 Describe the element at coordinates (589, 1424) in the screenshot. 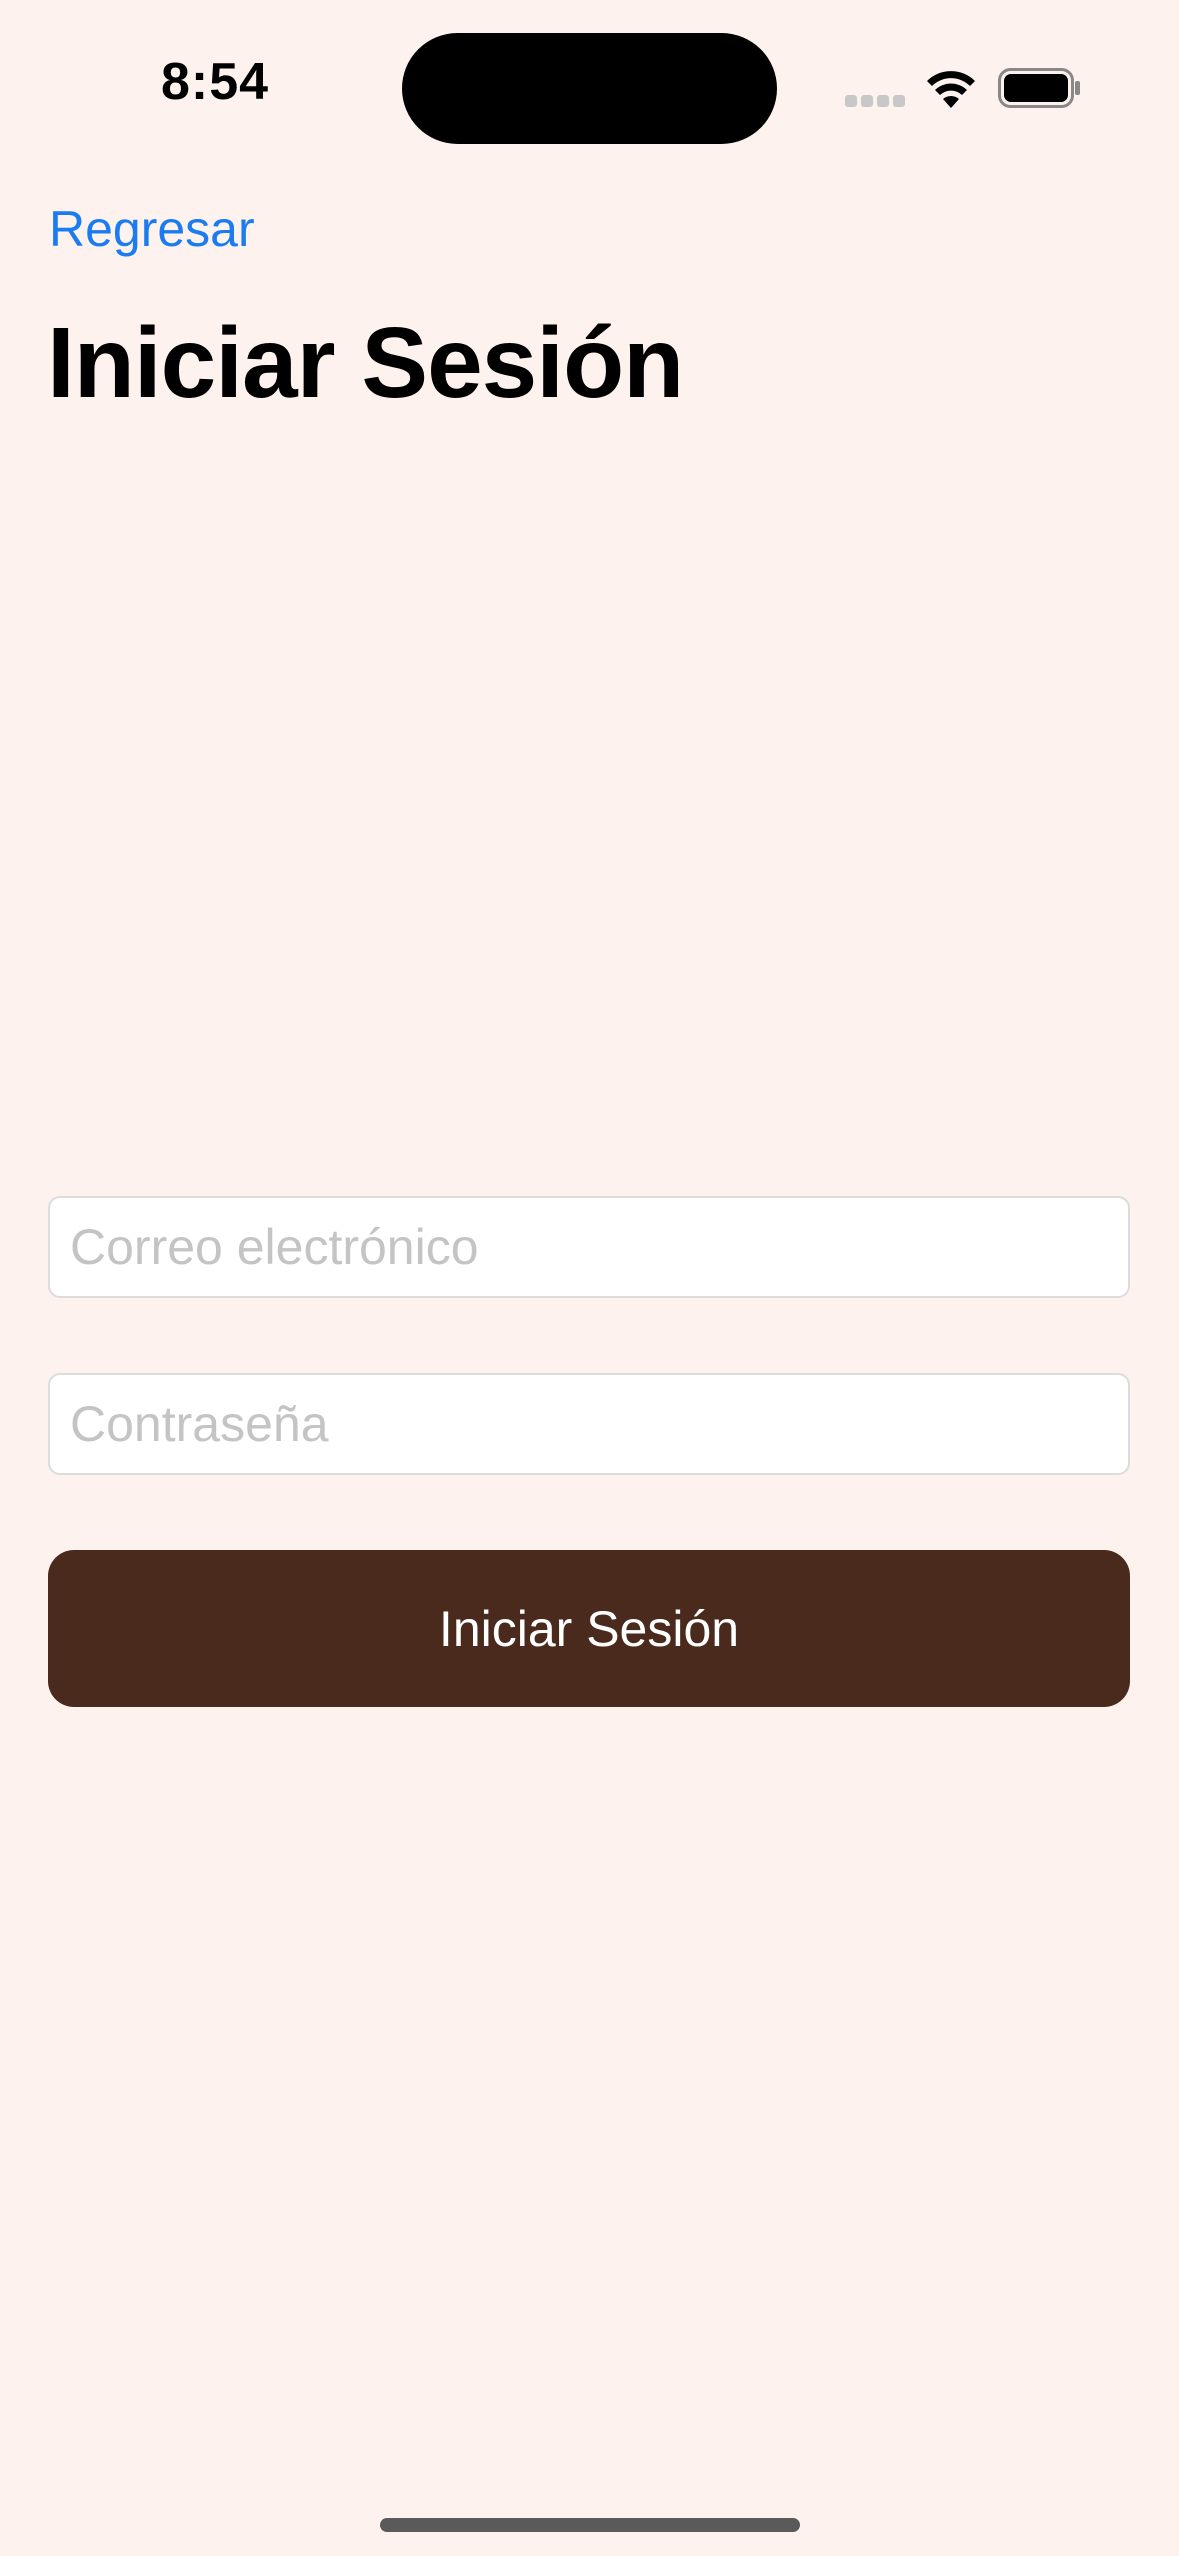

I see `password-field` at that location.